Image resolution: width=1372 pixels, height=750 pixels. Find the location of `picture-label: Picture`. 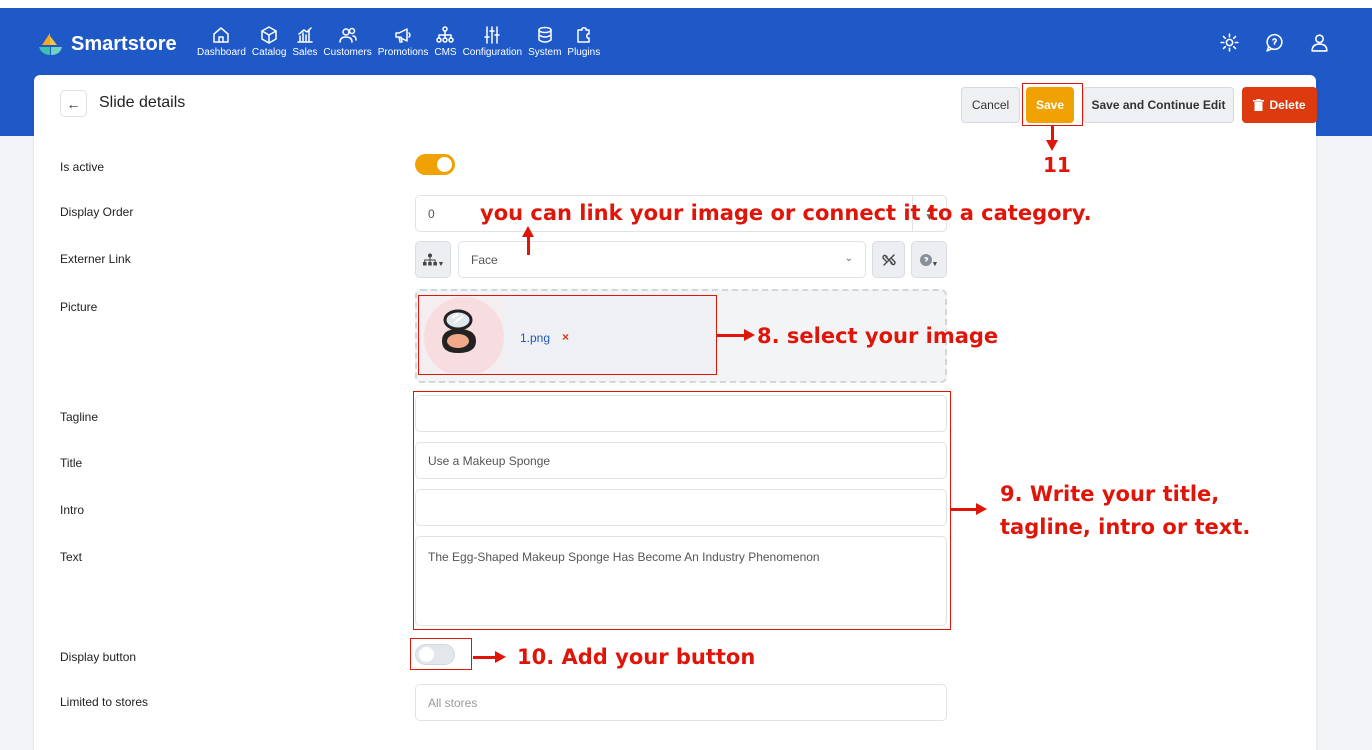

picture-label: Picture is located at coordinates (79, 307).